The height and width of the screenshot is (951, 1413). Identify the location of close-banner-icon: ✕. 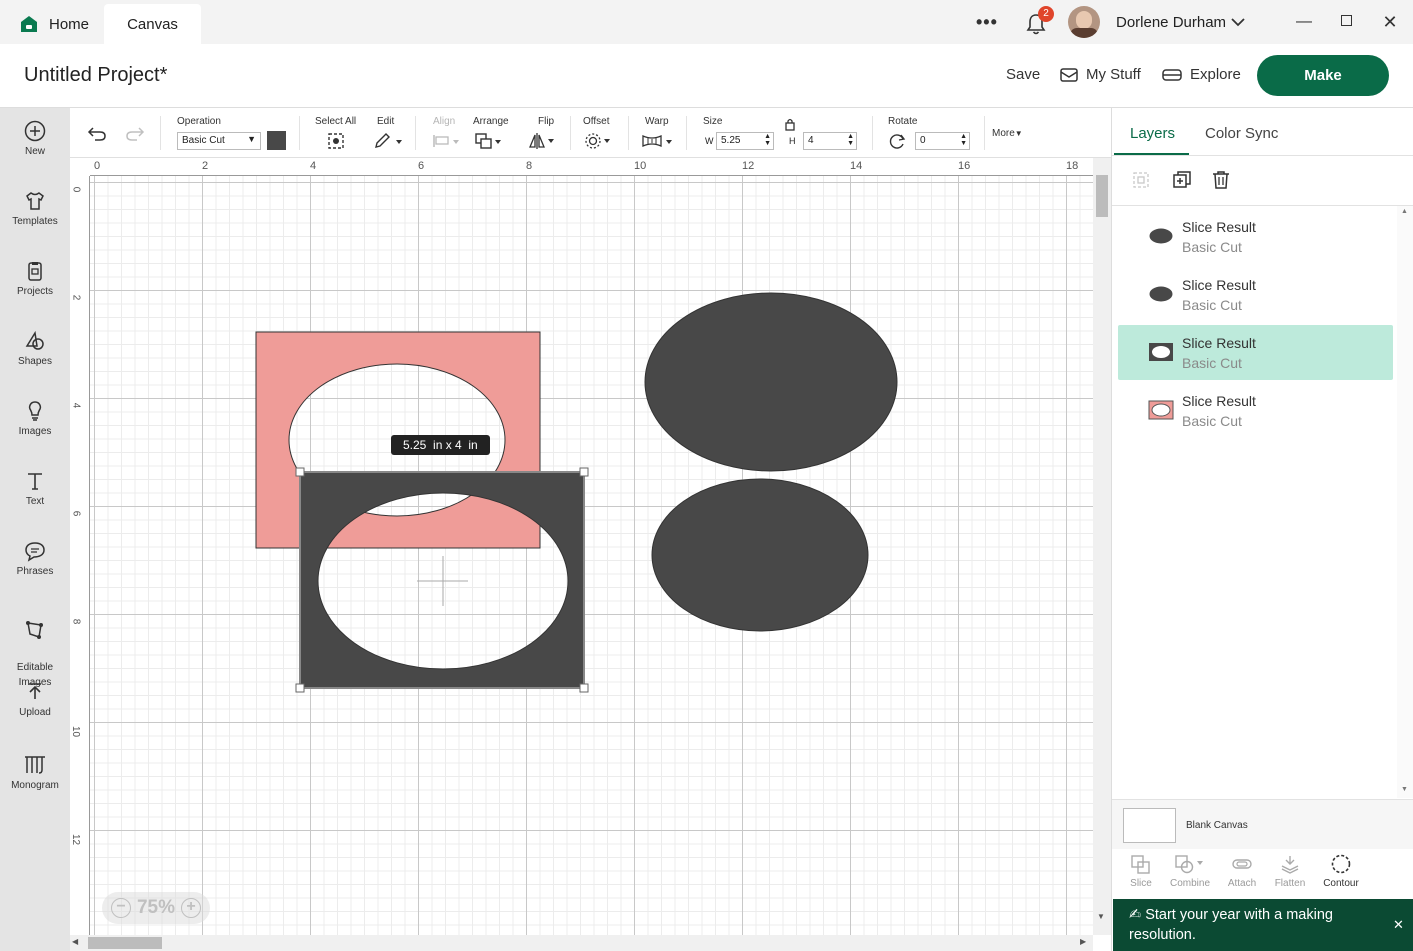
(1398, 925).